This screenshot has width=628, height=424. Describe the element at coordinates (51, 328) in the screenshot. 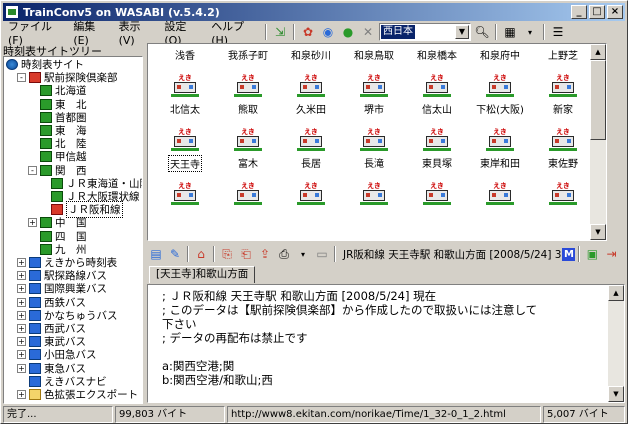

I see `tree-node: + 西武バス` at that location.